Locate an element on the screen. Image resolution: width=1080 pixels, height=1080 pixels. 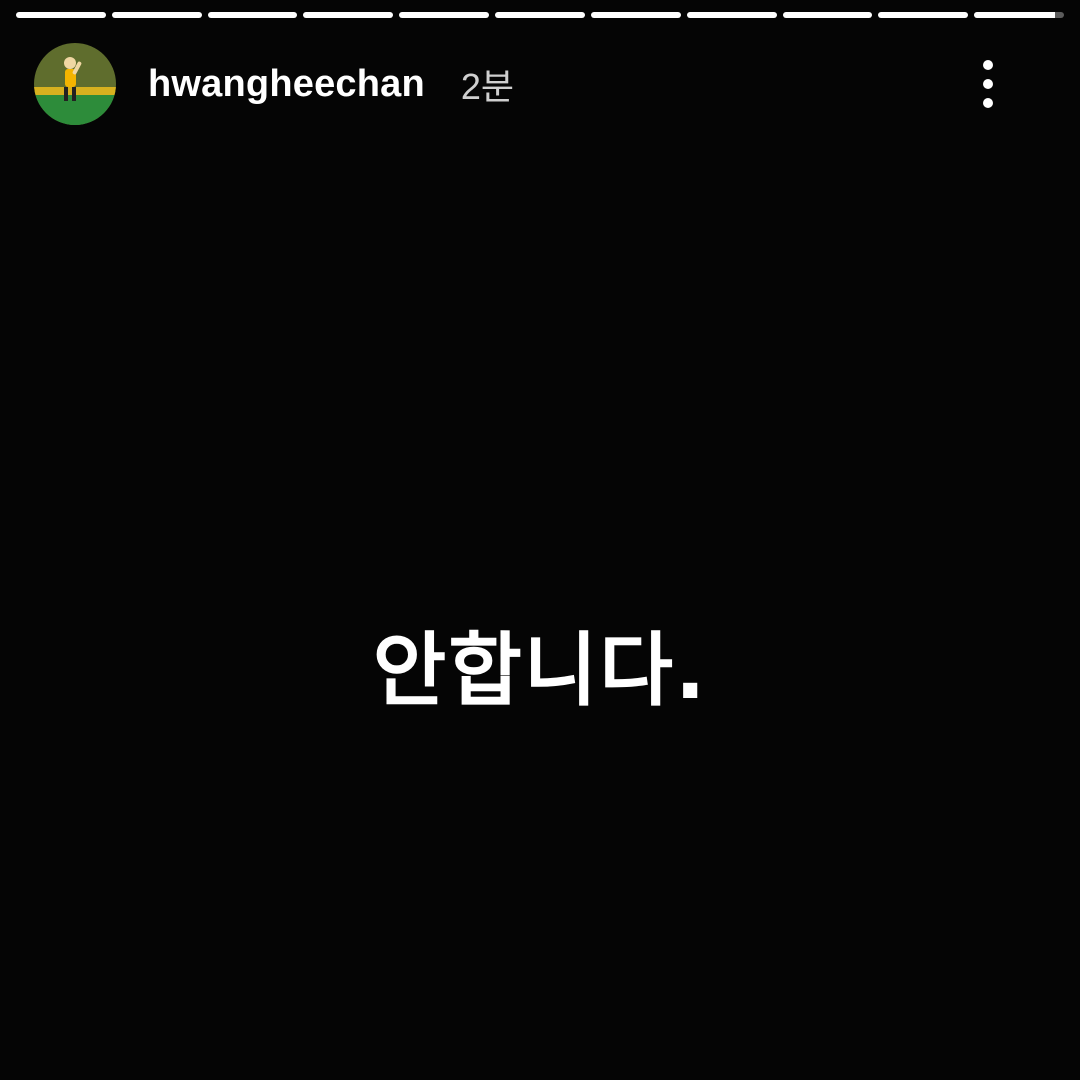
more-vertical-icon is located at coordinates (988, 84).